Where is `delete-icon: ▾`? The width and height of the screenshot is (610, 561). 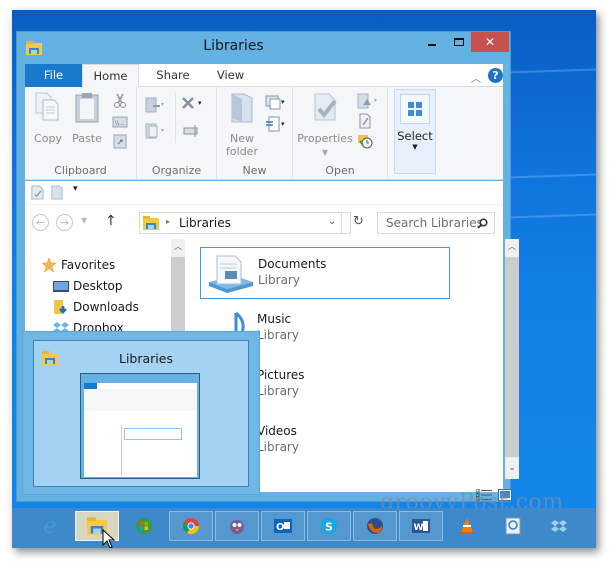
delete-icon: ▾ is located at coordinates (194, 103).